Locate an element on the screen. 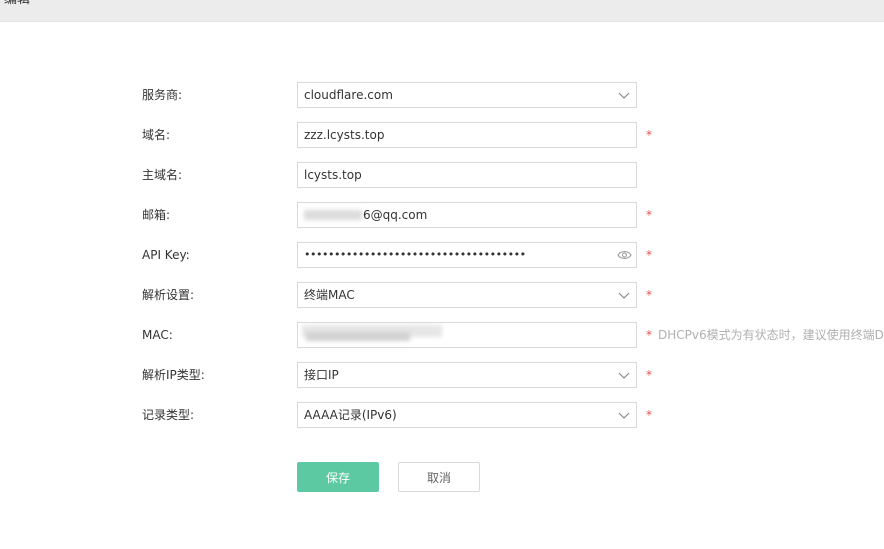 This screenshot has width=884, height=549. provider-label: 服务商: is located at coordinates (162, 95).